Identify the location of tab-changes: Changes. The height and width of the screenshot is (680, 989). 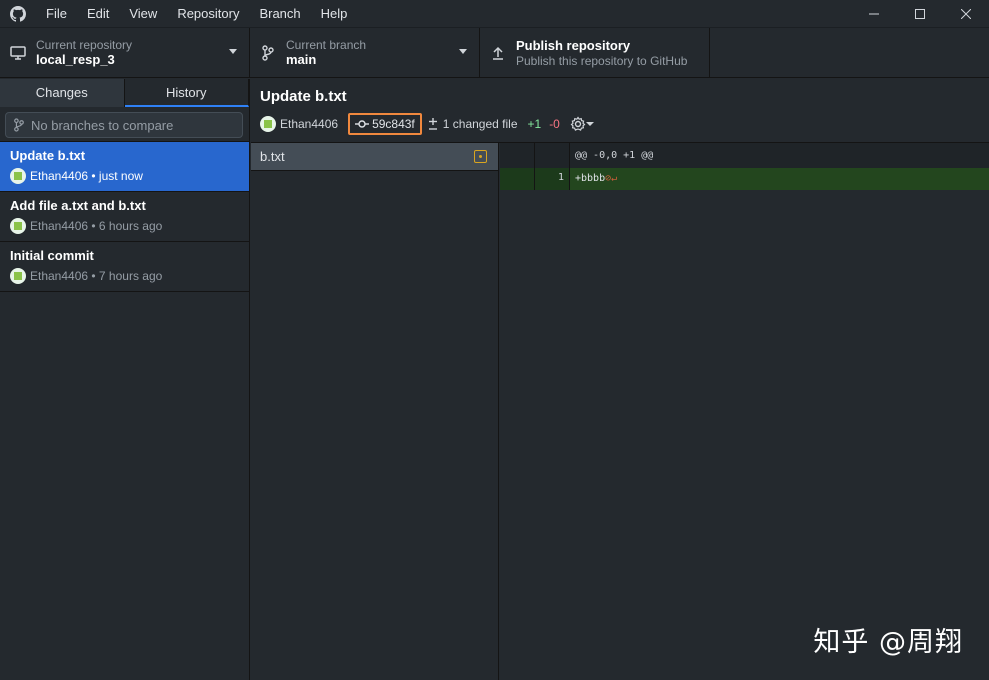
(62, 93).